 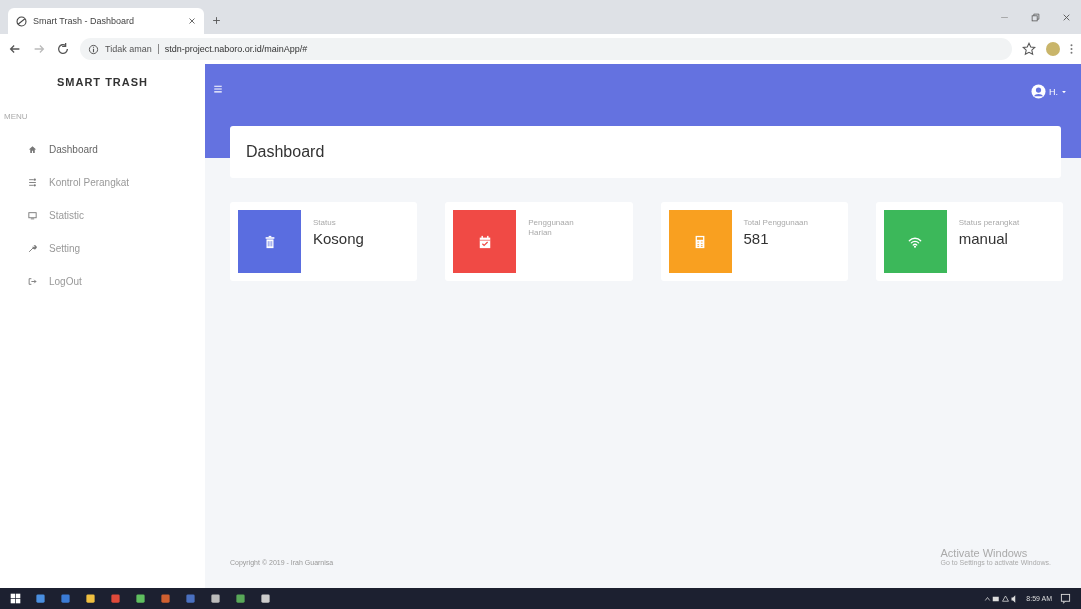 What do you see at coordinates (1049, 91) in the screenshot?
I see `user-menu: H.` at bounding box center [1049, 91].